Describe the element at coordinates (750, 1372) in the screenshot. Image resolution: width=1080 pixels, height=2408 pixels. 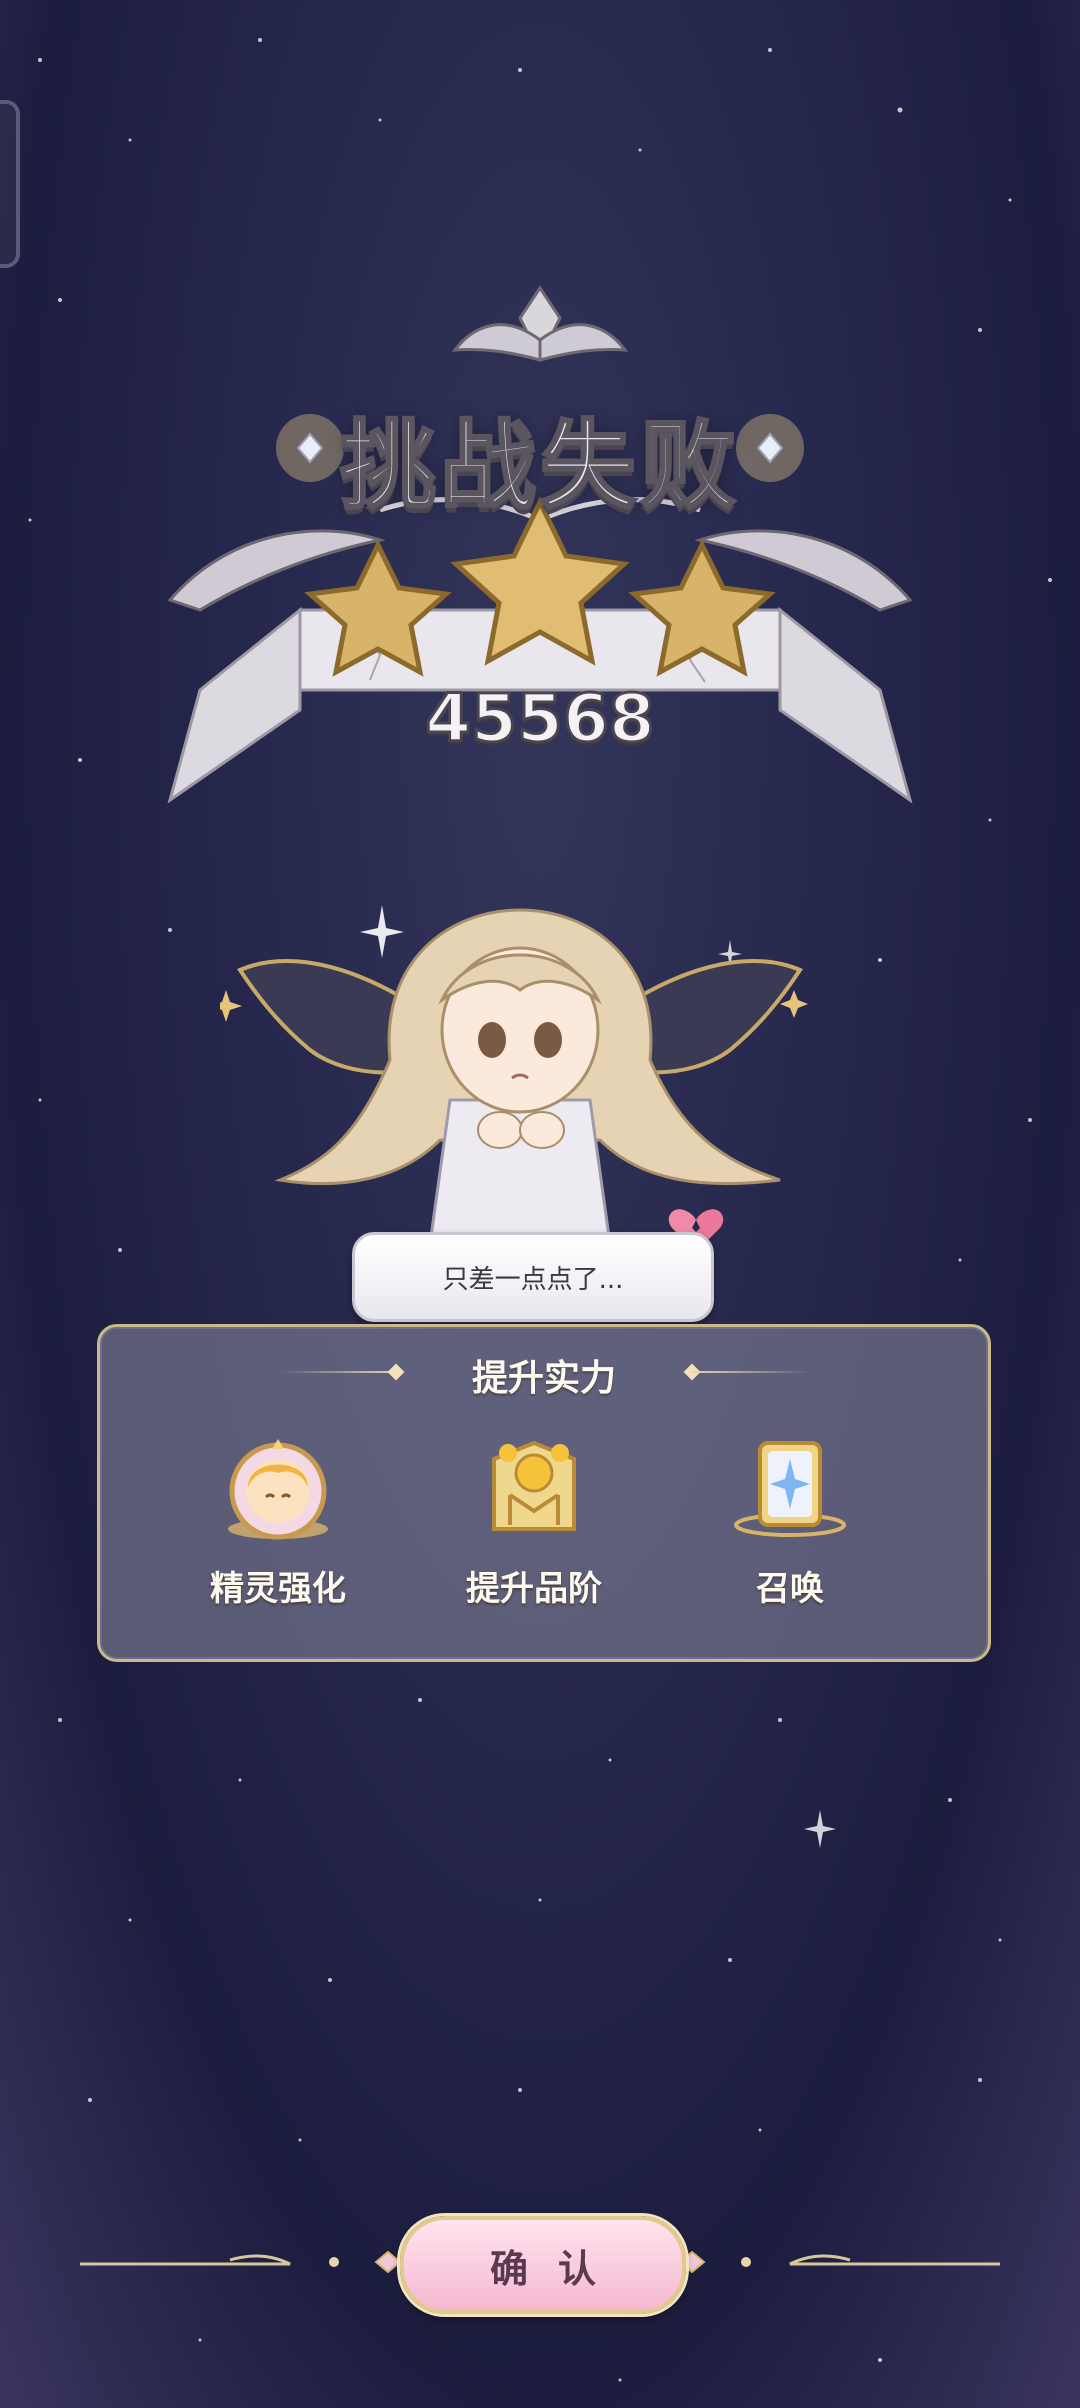
I see `title-divider-right` at that location.